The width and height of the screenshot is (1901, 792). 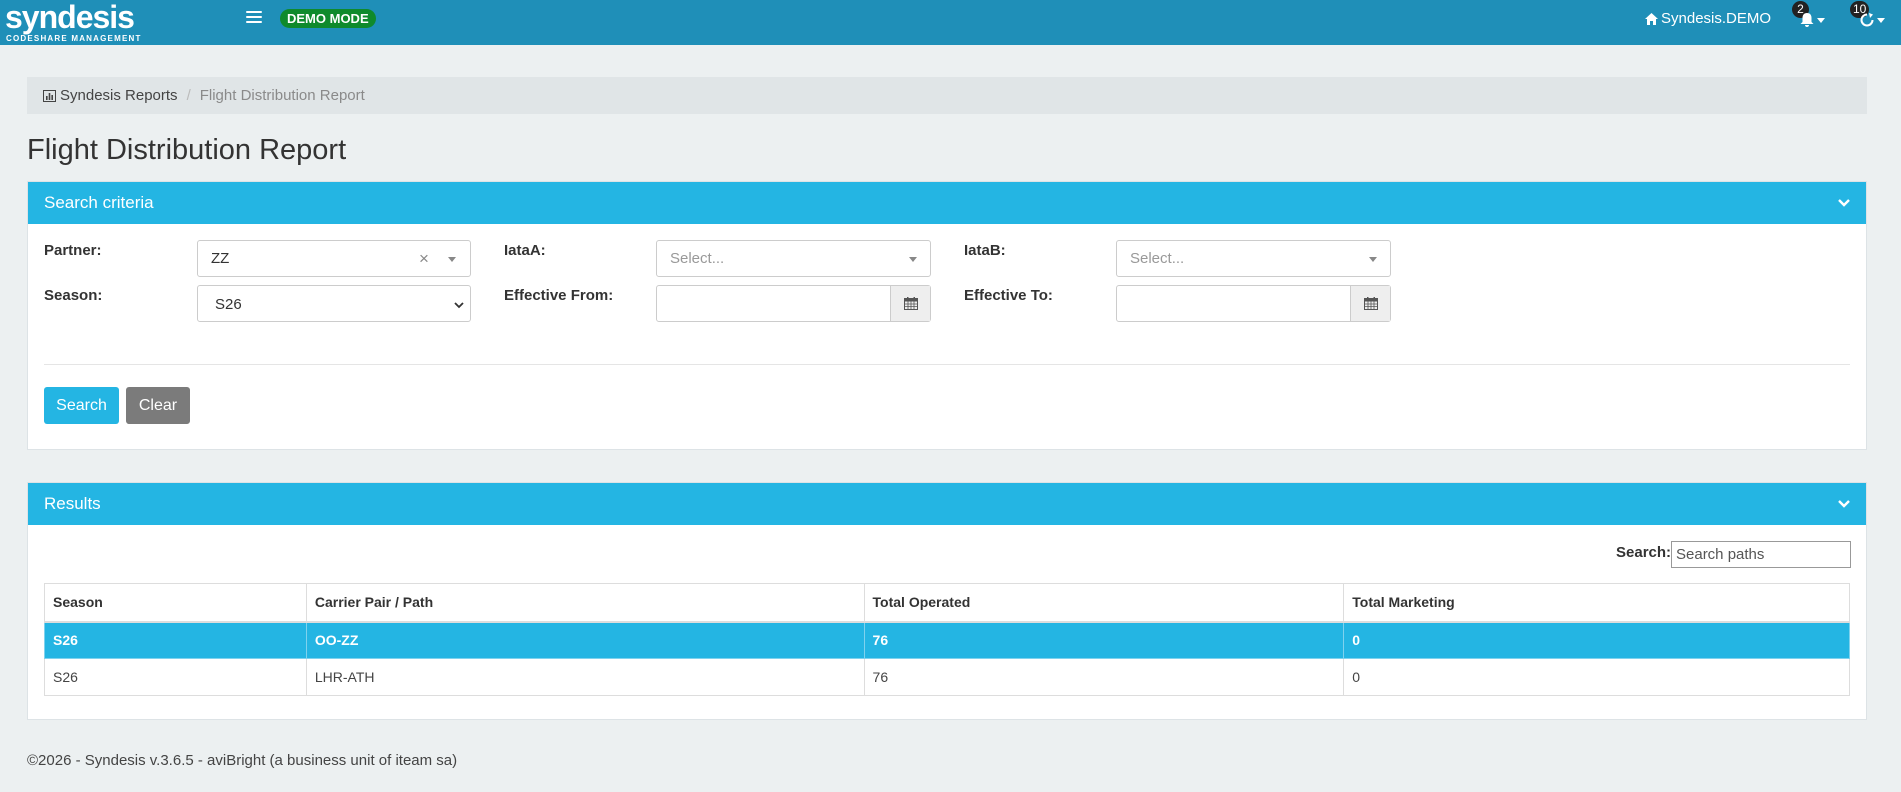 I want to click on search-criteria-heading: Search criteria, so click(x=947, y=203).